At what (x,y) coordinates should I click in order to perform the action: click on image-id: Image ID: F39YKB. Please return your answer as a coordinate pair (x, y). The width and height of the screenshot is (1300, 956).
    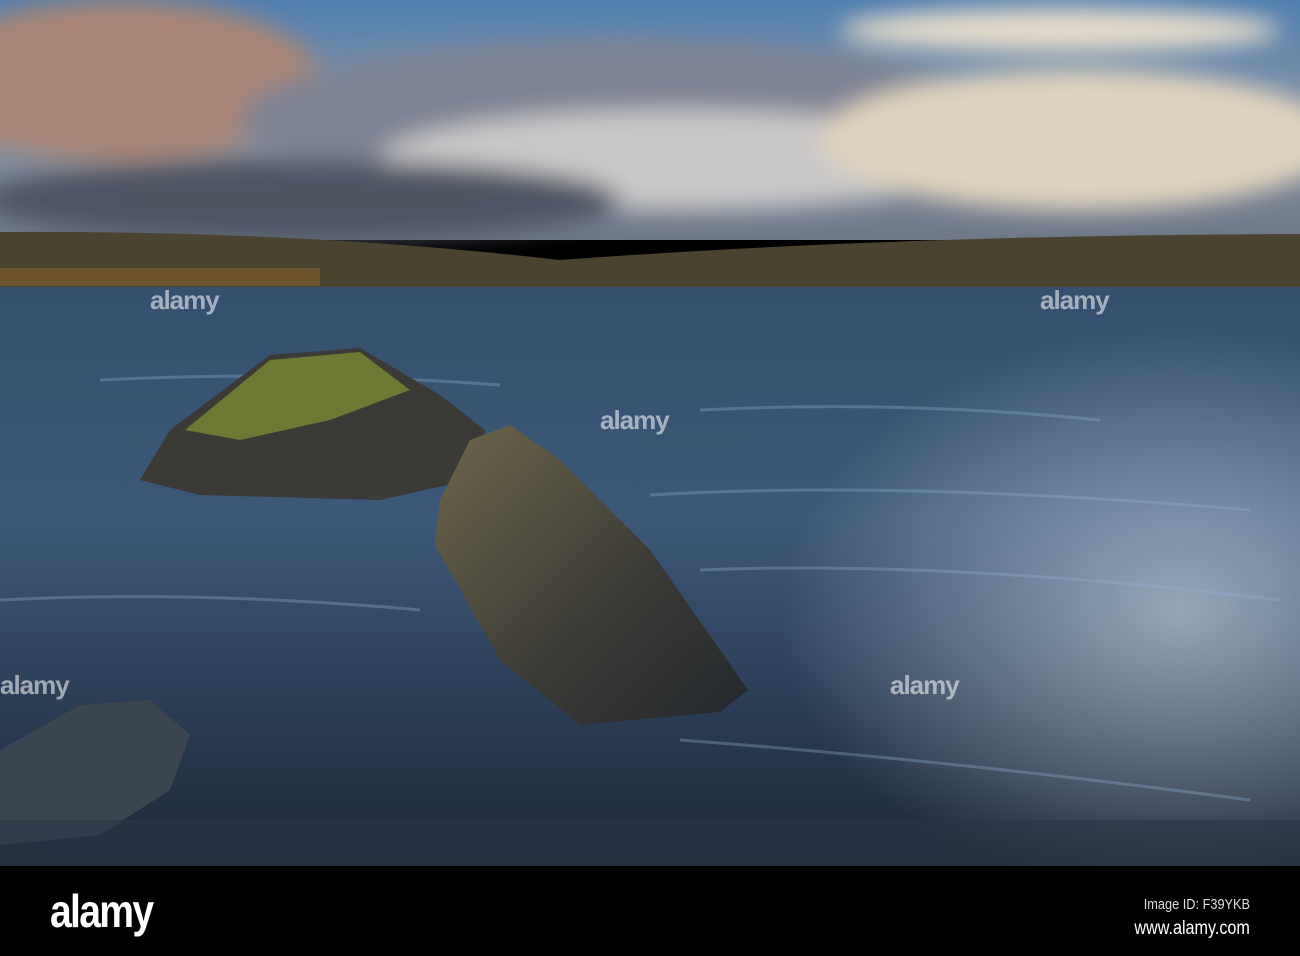
    Looking at the image, I should click on (1196, 904).